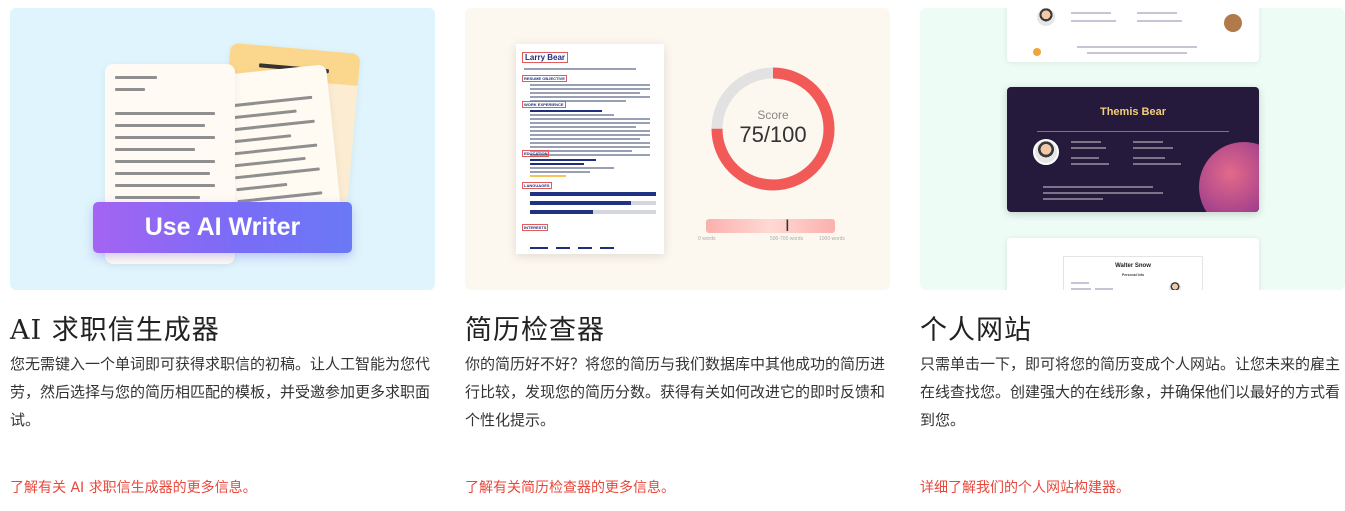 This screenshot has width=1345, height=511. Describe the element at coordinates (773, 134) in the screenshot. I see `score-value: 75/100` at that location.